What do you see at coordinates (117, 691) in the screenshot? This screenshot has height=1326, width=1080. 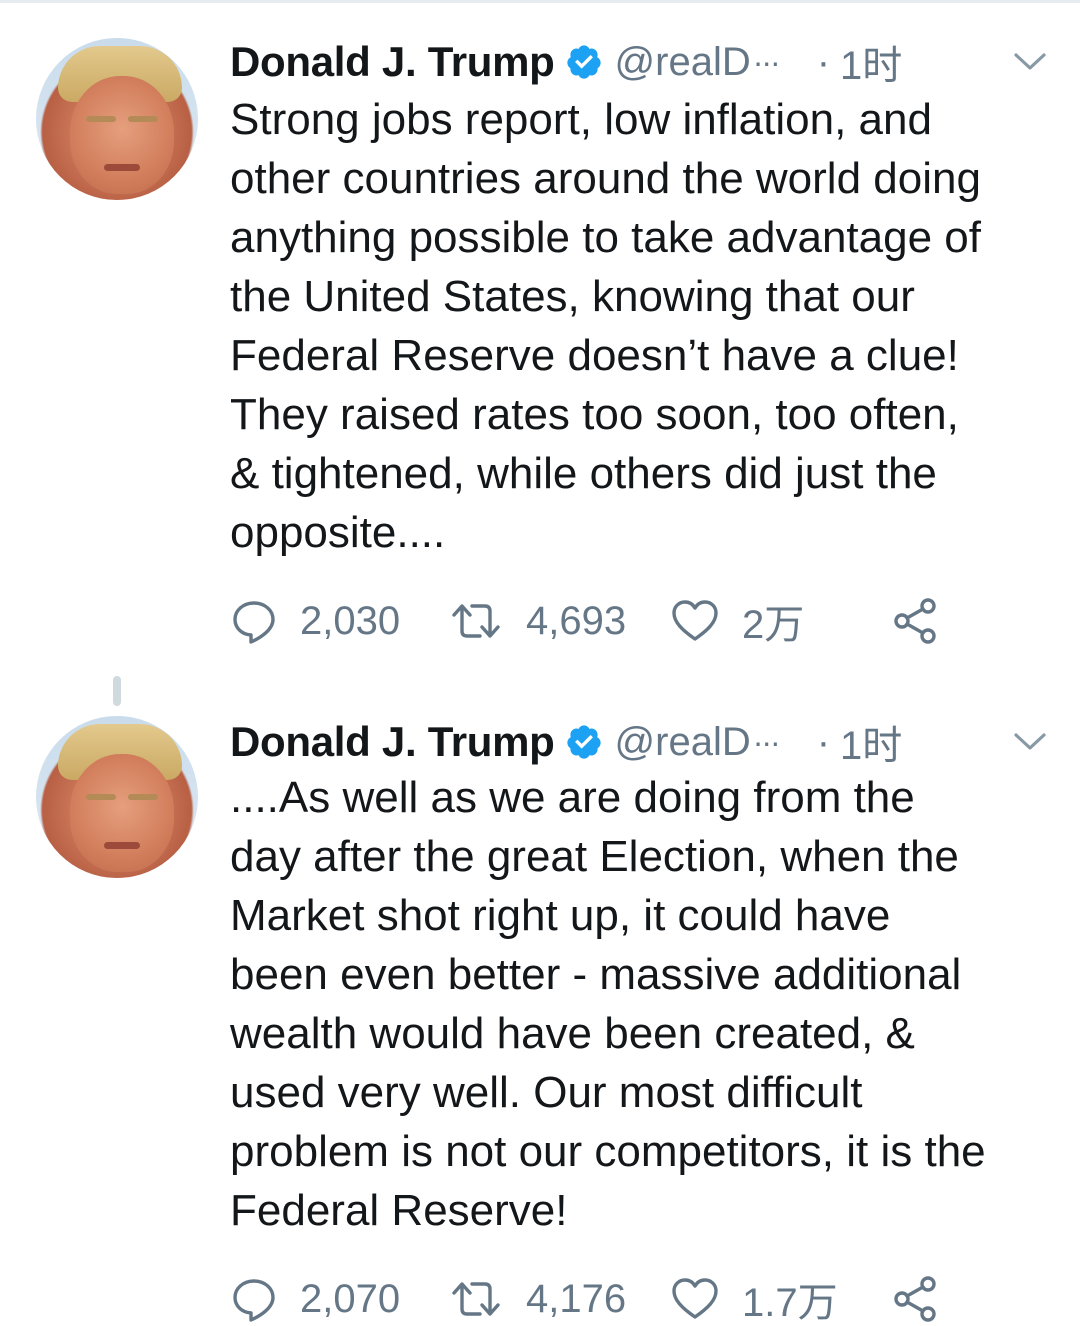 I see `thread-connector-line` at bounding box center [117, 691].